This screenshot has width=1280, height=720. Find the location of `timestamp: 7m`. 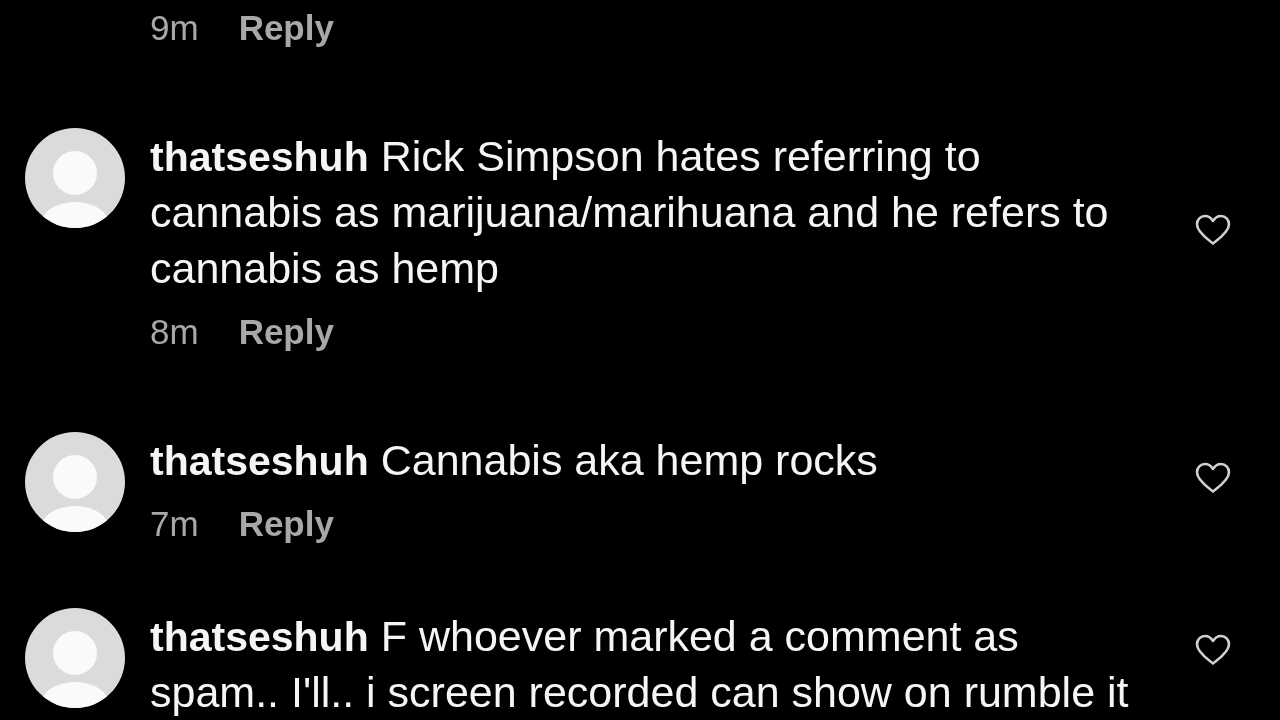

timestamp: 7m is located at coordinates (174, 524).